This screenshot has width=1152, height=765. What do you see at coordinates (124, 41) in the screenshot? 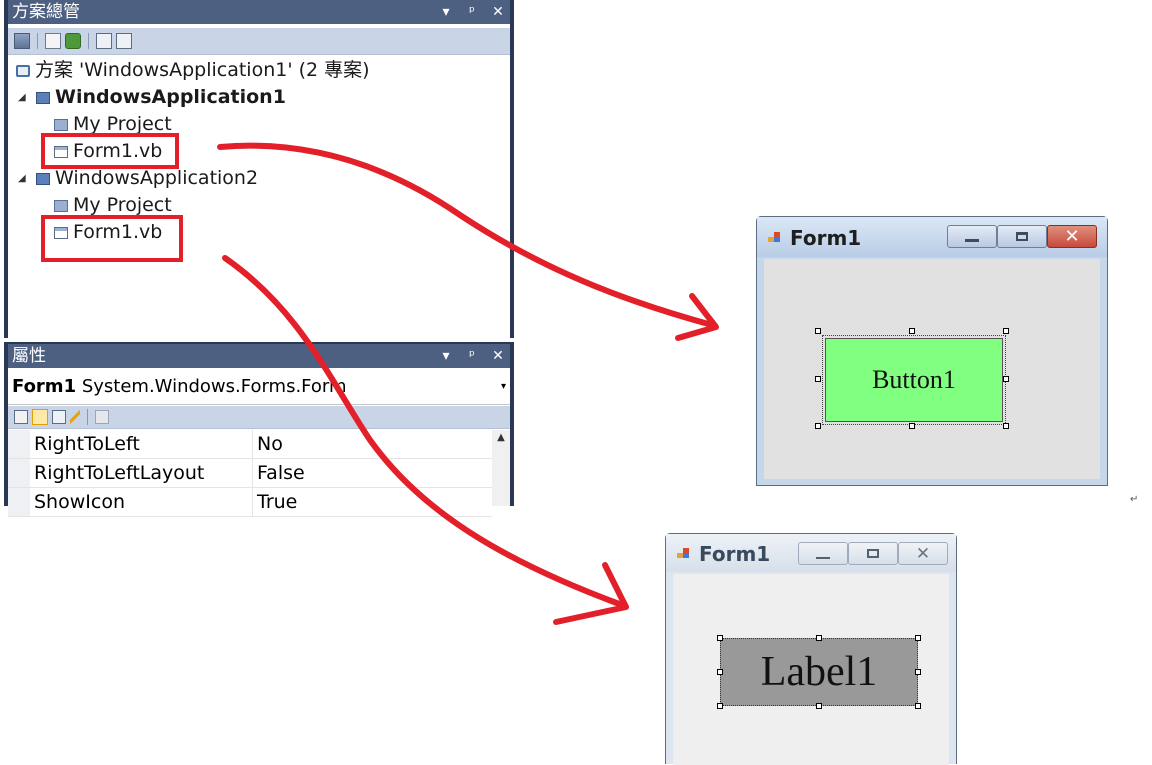
I see `view-designer-icon` at bounding box center [124, 41].